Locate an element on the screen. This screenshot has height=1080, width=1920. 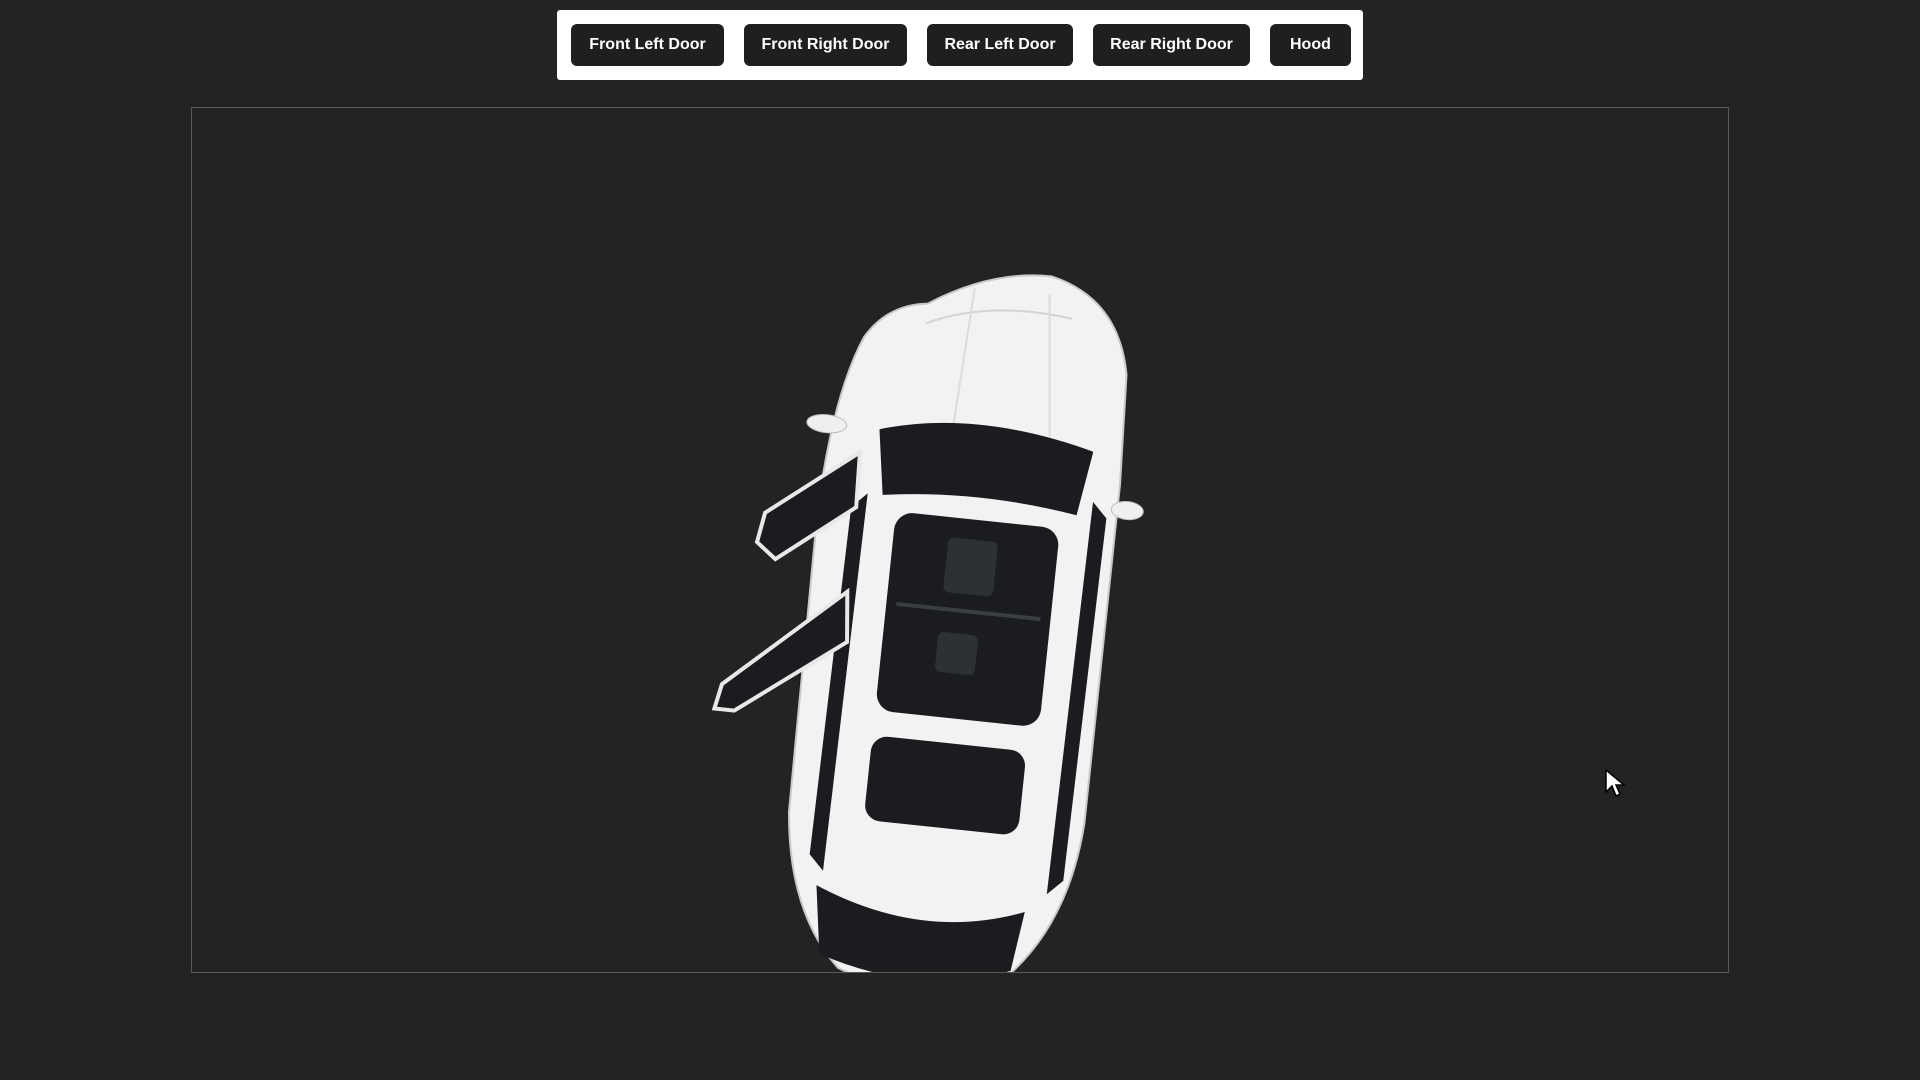
rear-left-door-button: Rear Left Door is located at coordinates (1000, 45).